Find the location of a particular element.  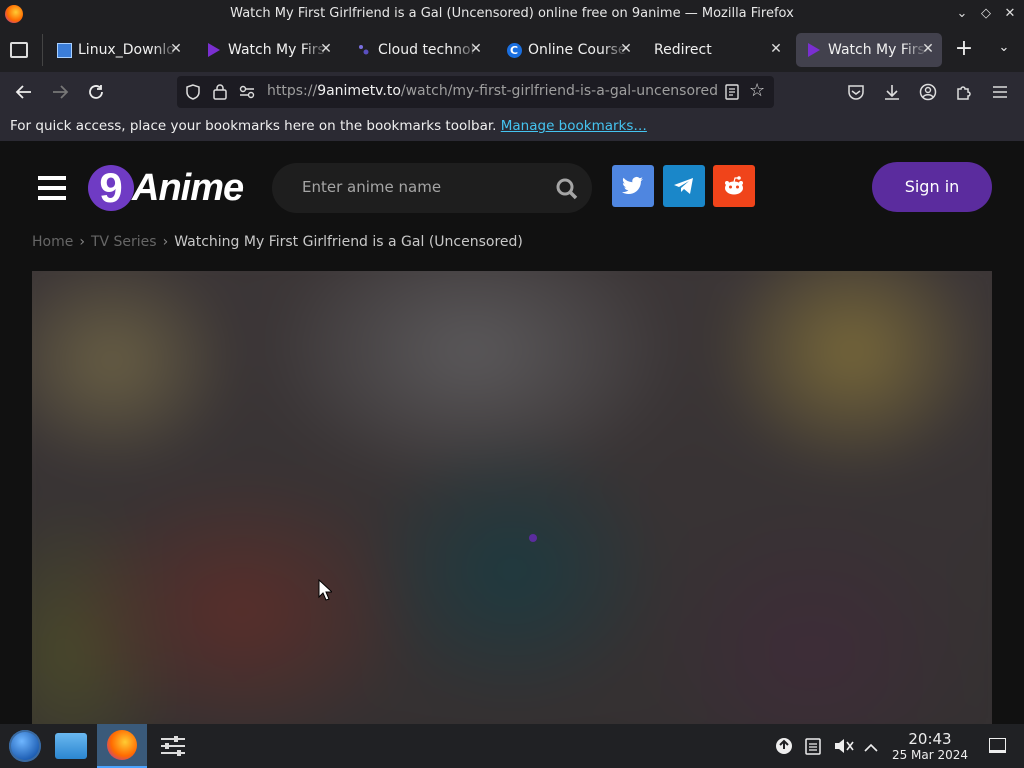

site-menu-icon is located at coordinates (52, 188).